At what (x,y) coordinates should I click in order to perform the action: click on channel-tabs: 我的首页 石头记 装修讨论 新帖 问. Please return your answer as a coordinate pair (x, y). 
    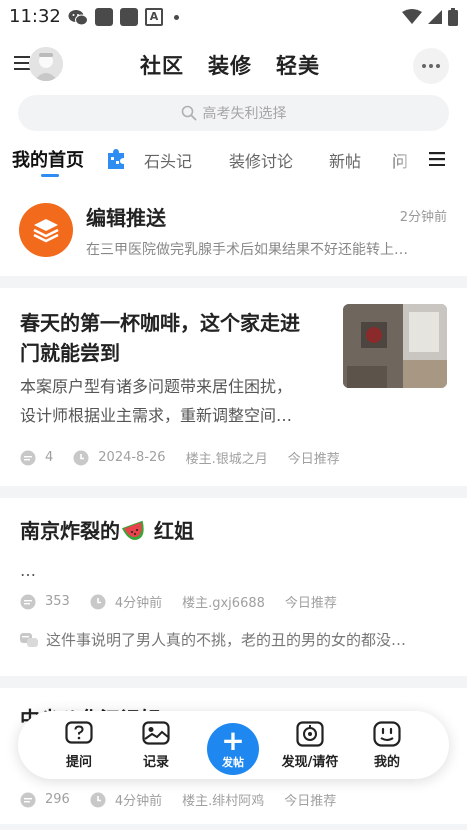
    Looking at the image, I should click on (233, 160).